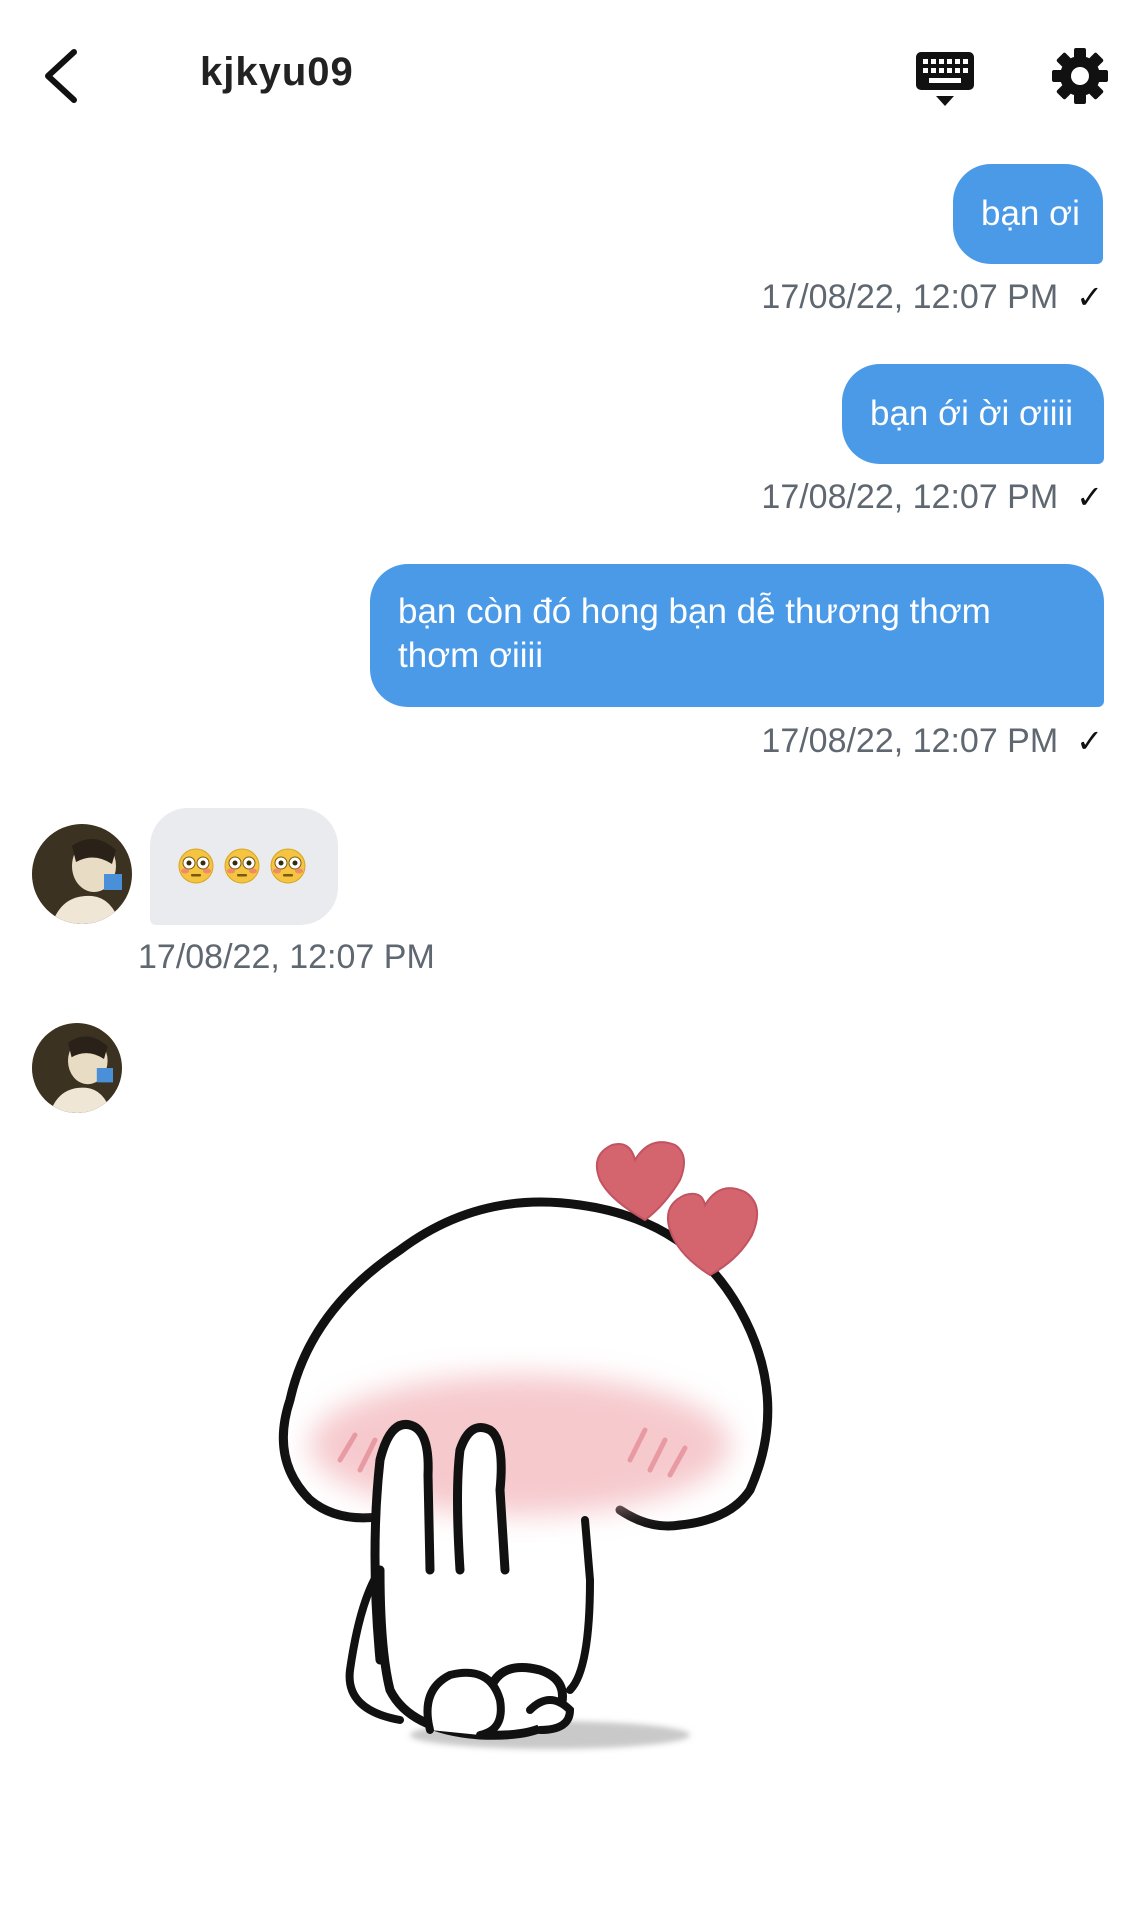 This screenshot has width=1143, height=1920. I want to click on chevron-left-icon, so click(61, 76).